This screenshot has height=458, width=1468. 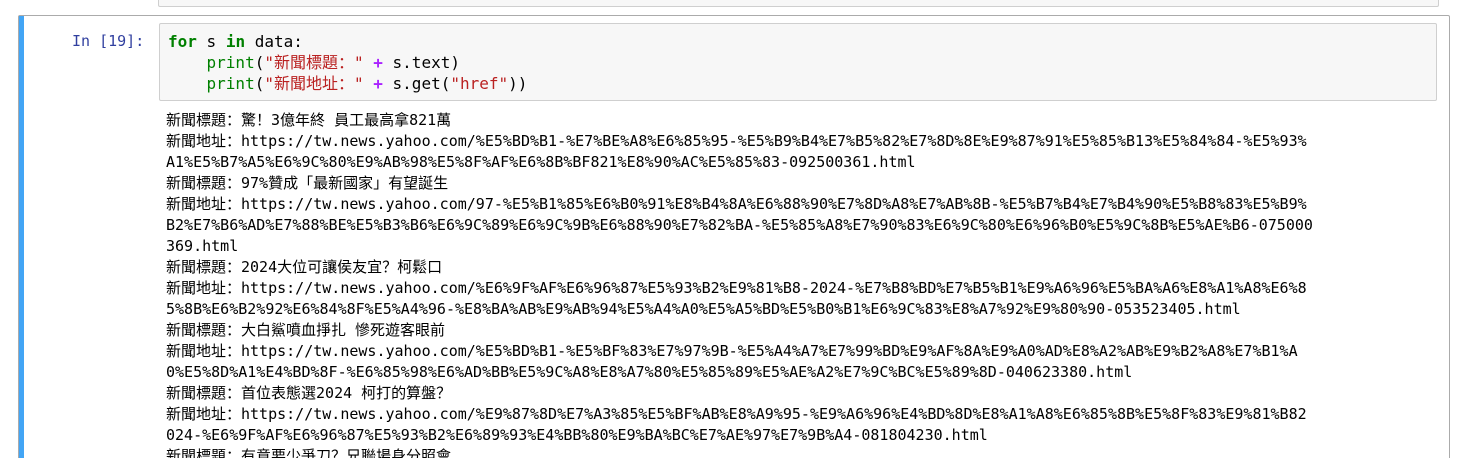 I want to click on output-line: 新聞標題：97%贊成「最新國家」有望誕生, so click(x=307, y=183).